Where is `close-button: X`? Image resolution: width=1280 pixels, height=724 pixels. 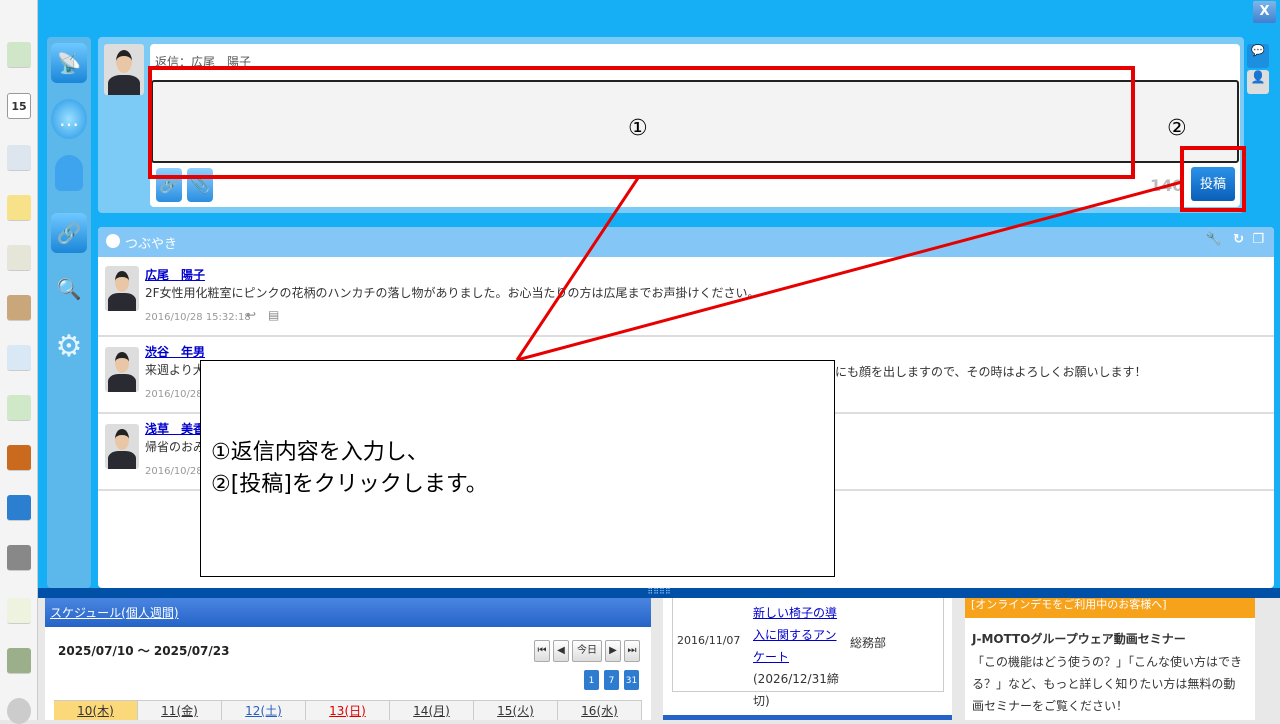
close-button: X is located at coordinates (1264, 12).